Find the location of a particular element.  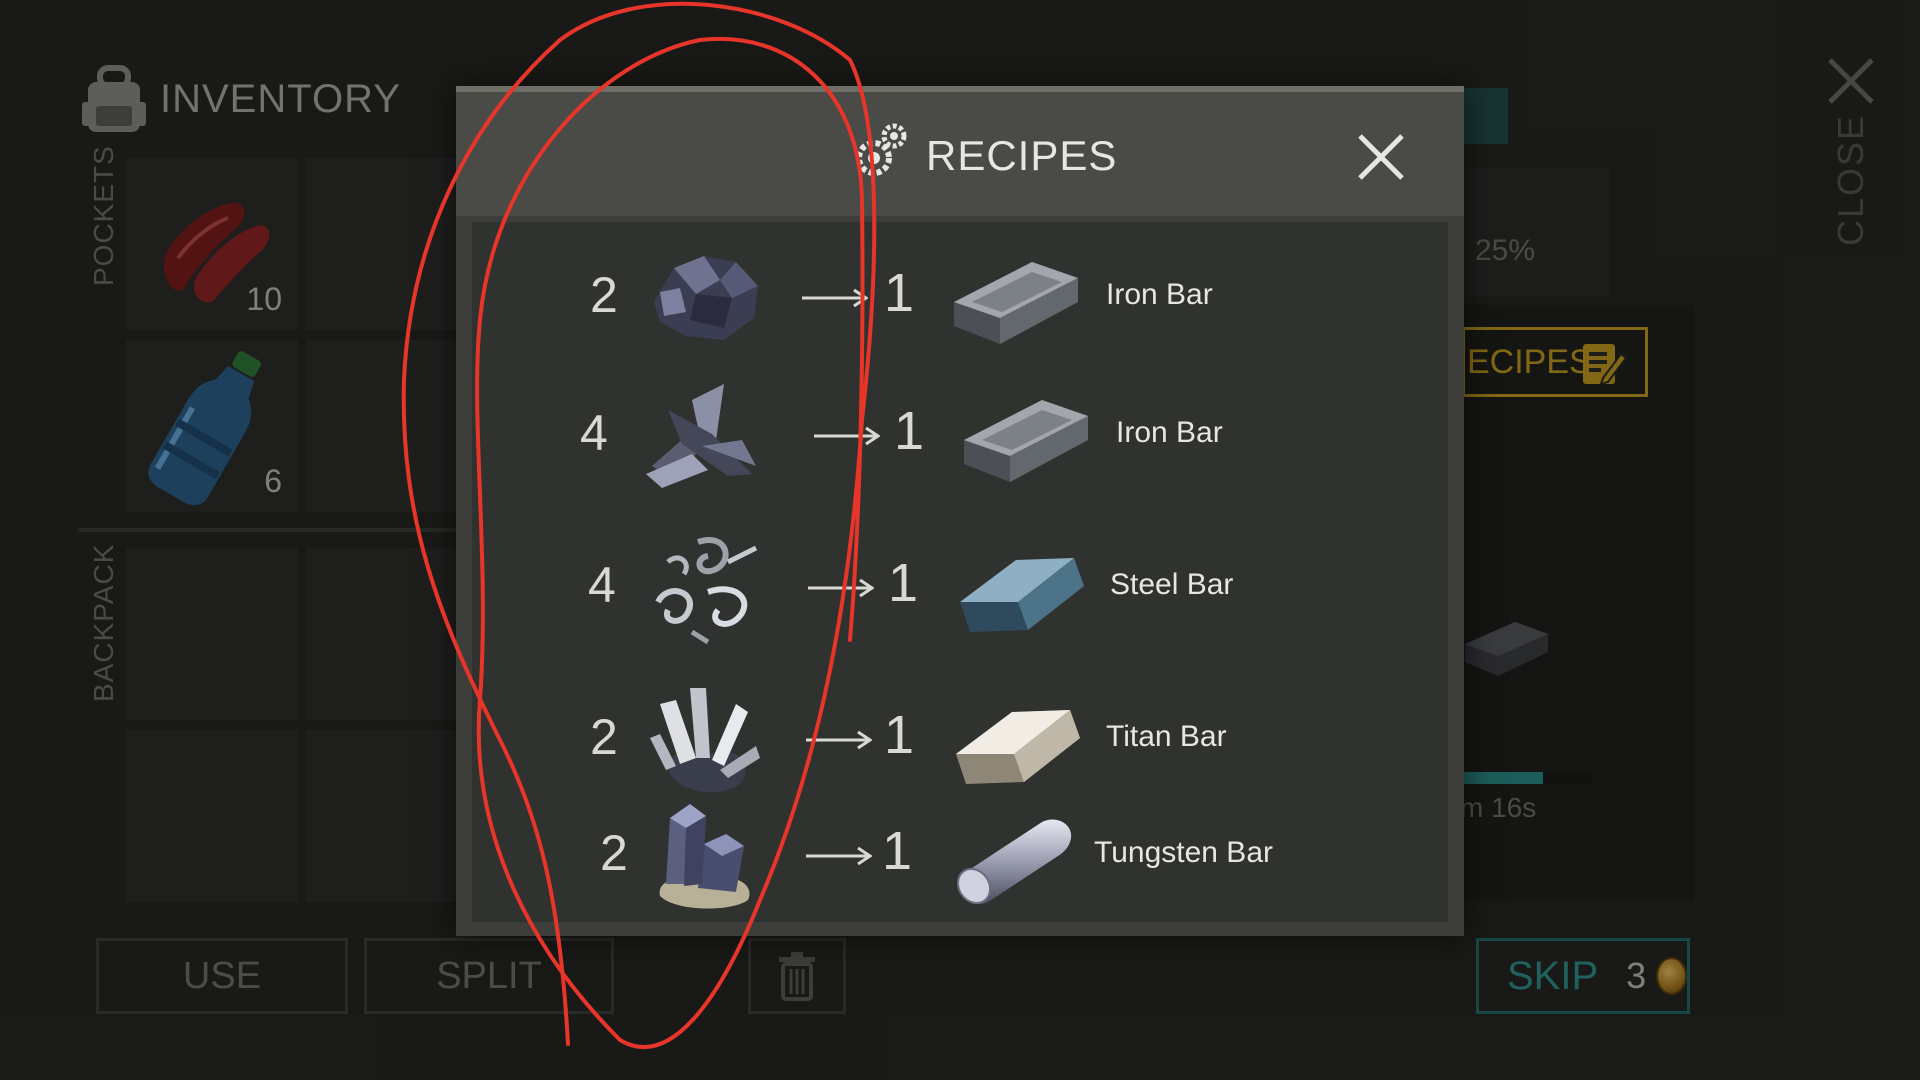

output-name: Tungsten Bar is located at coordinates (1183, 852).